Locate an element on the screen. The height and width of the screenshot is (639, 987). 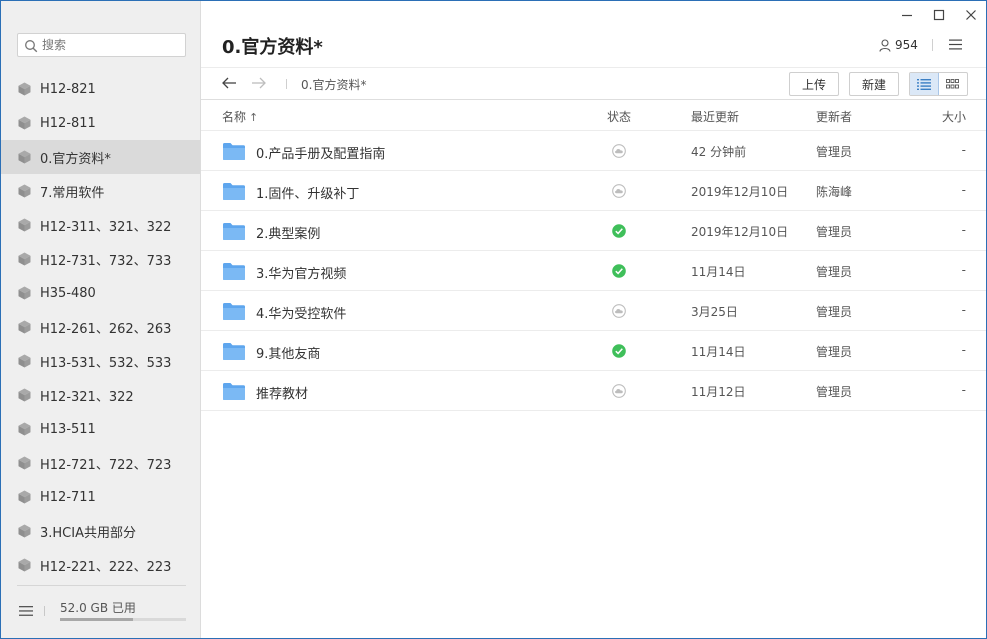
folder-name: 3.华为官方视频 is located at coordinates (301, 272).